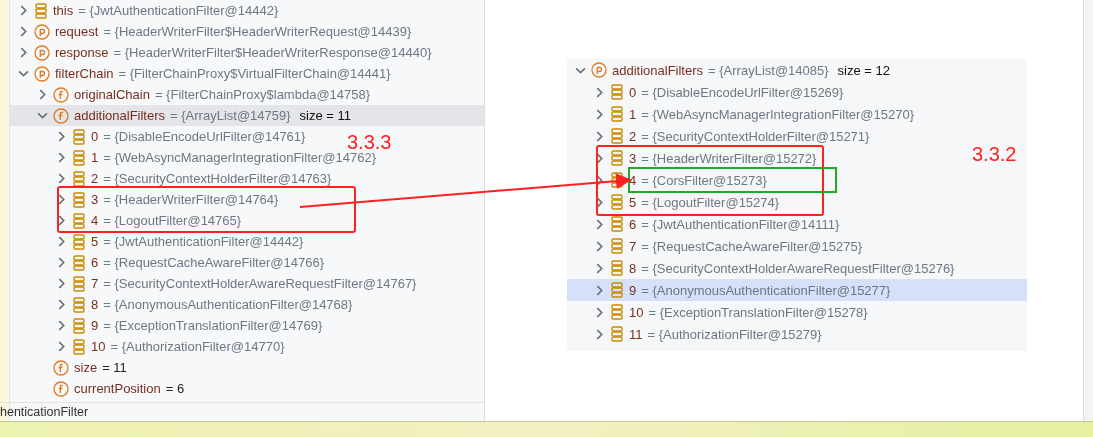 This screenshot has height=437, width=1093. I want to click on tree-row: 10 = {ExceptionTranslationFilter@15278}, so click(719, 312).